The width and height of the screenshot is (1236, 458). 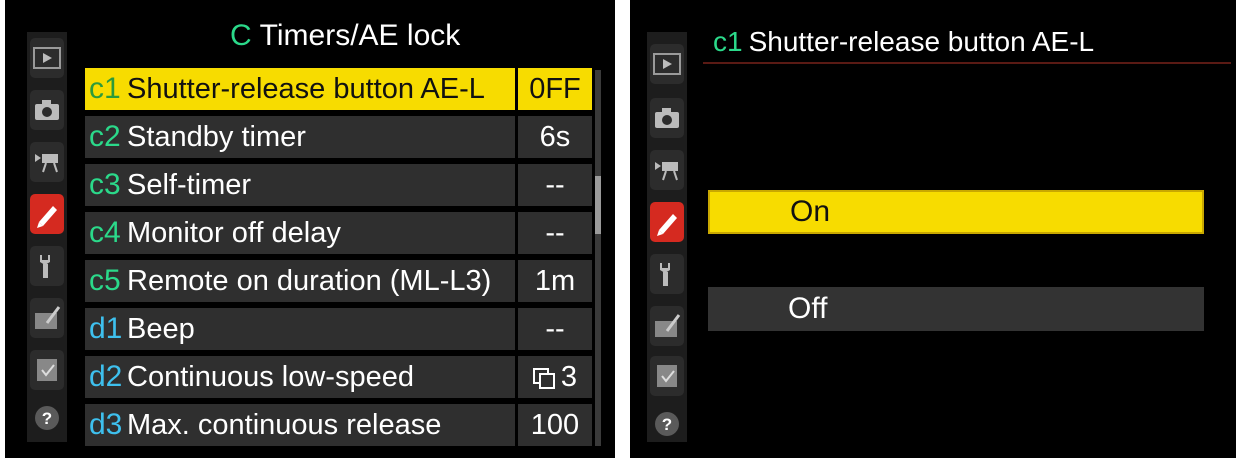 I want to click on item-value: 0FF, so click(x=555, y=89).